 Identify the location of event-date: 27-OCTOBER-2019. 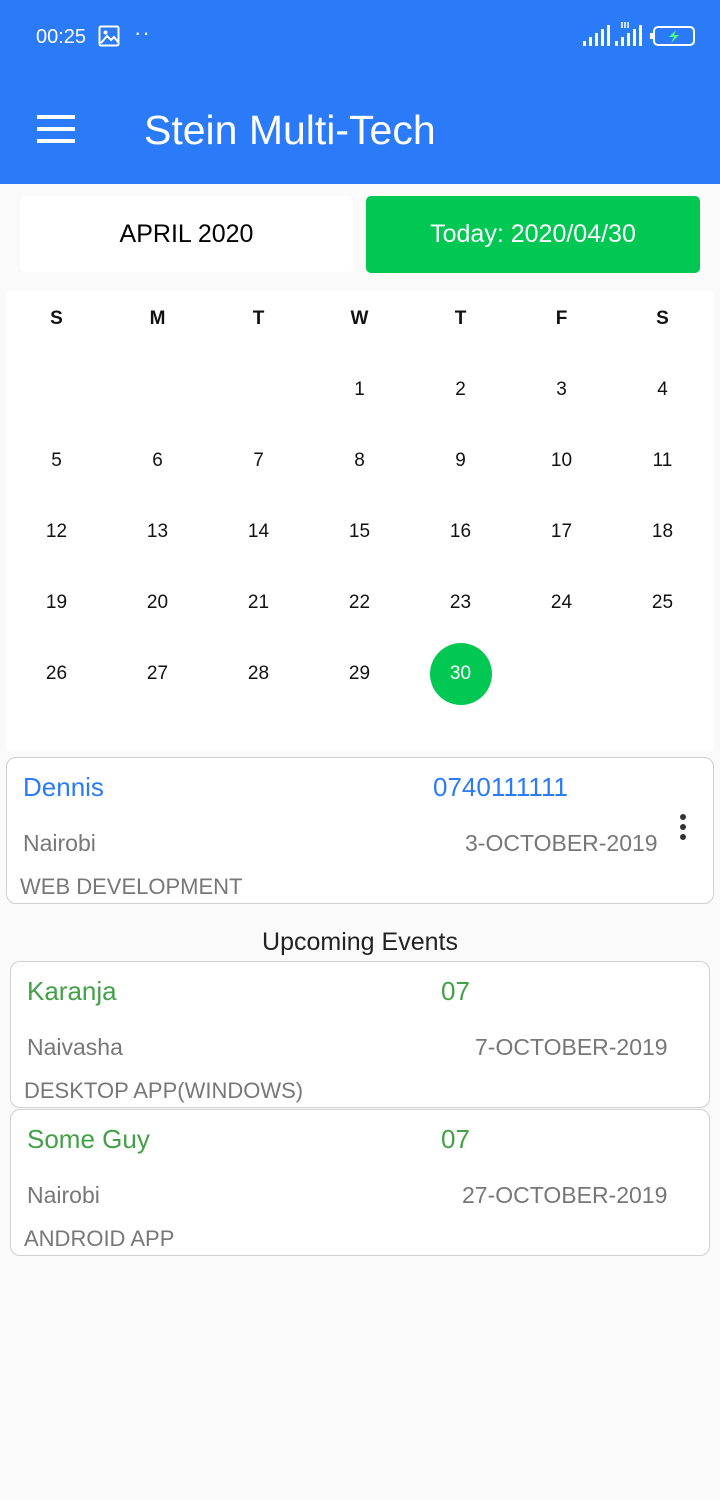
(565, 1195).